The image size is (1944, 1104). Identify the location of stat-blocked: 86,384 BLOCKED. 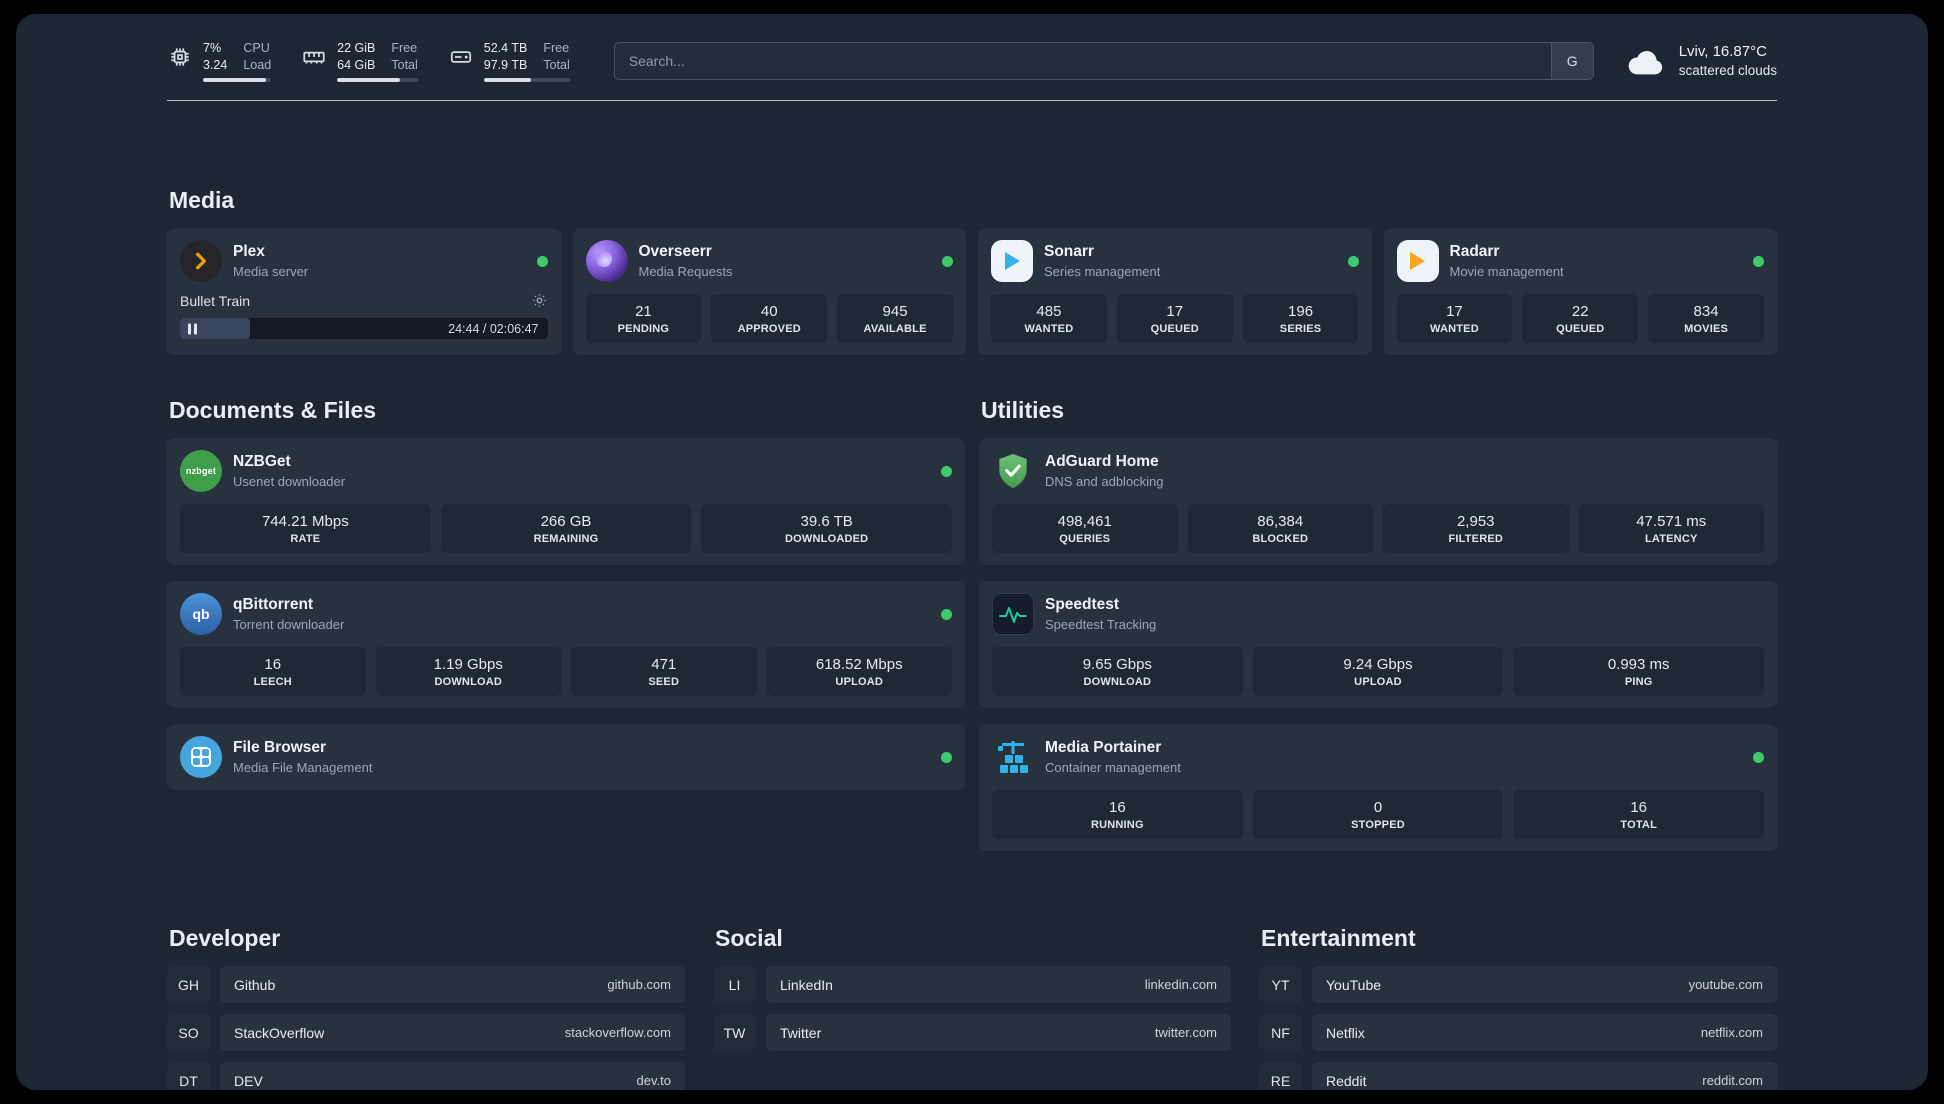
(1280, 528).